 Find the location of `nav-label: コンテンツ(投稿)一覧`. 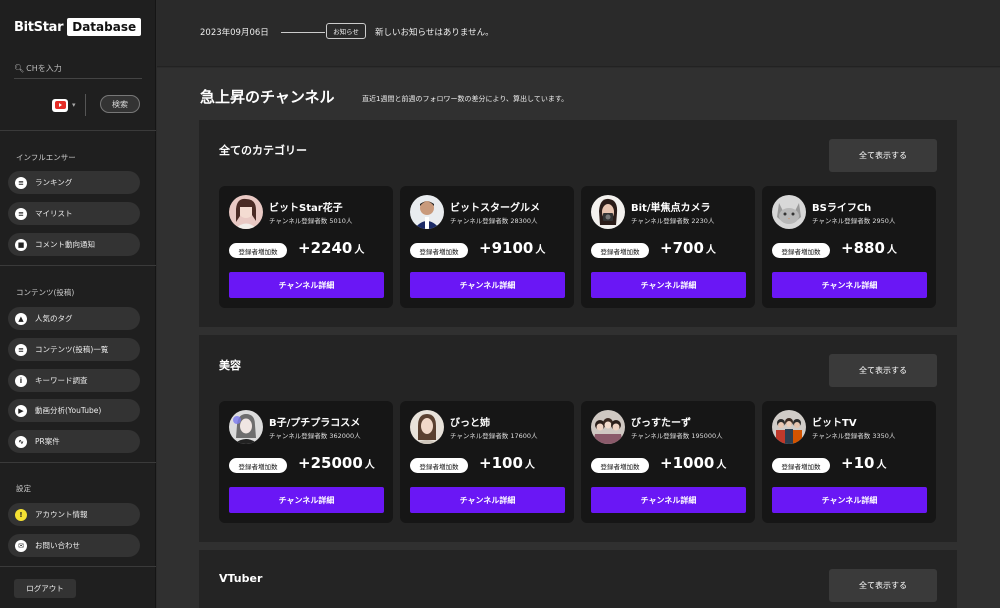

nav-label: コンテンツ(投稿)一覧 is located at coordinates (72, 349).